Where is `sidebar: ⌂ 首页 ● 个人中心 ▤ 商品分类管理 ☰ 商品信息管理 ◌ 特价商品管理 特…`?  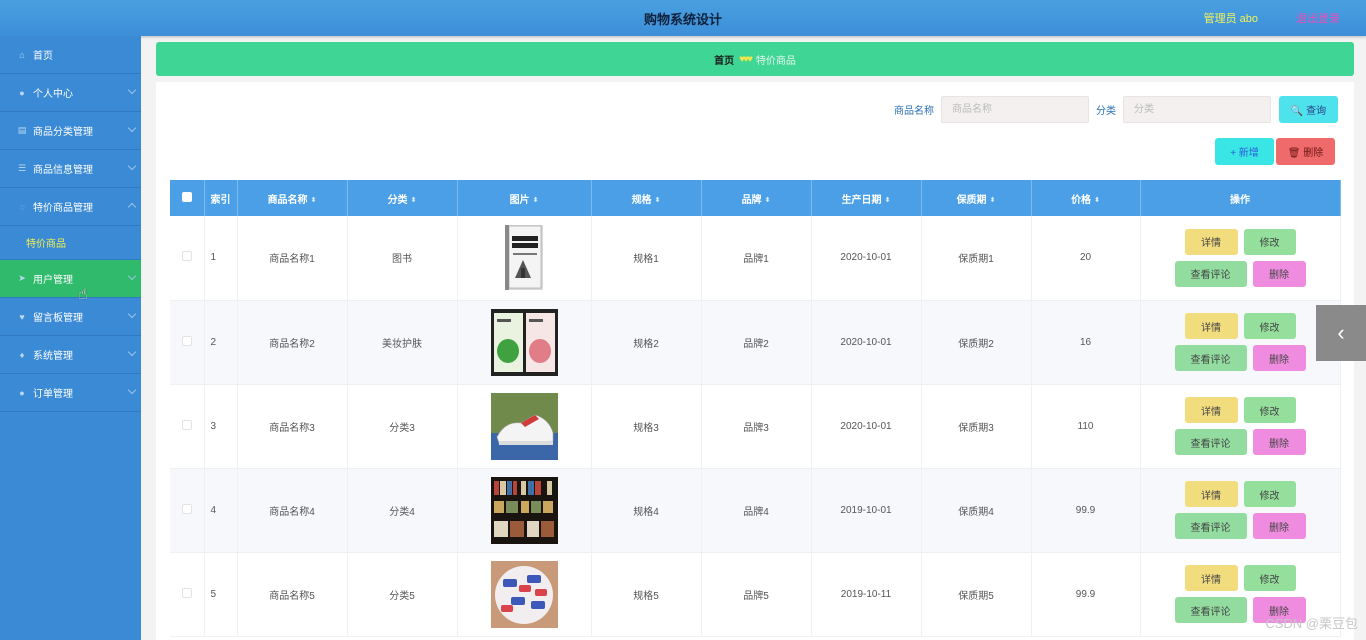 sidebar: ⌂ 首页 ● 个人中心 ▤ 商品分类管理 ☰ 商品信息管理 ◌ 特价商品管理 特… is located at coordinates (70, 338).